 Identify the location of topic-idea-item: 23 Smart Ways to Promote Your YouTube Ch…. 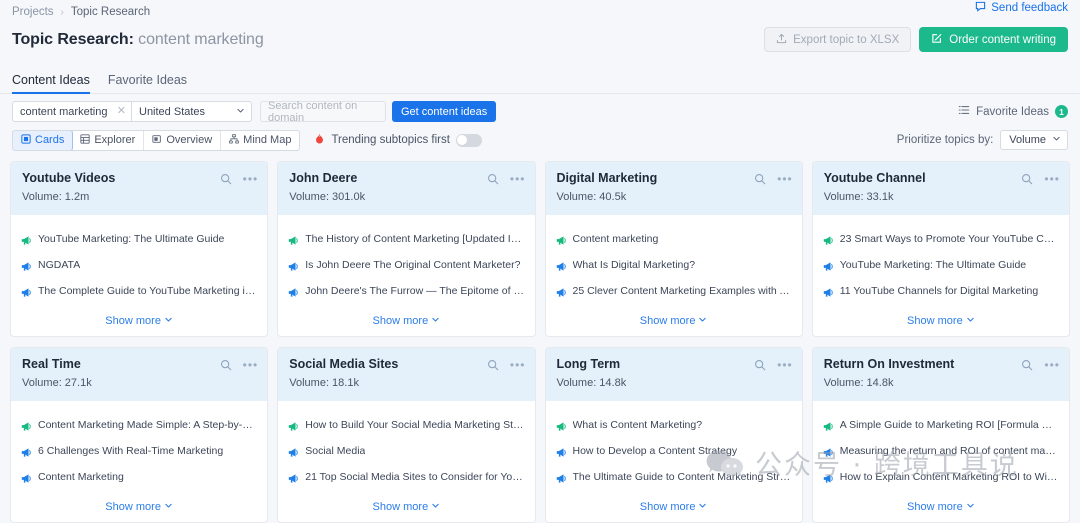
(941, 242).